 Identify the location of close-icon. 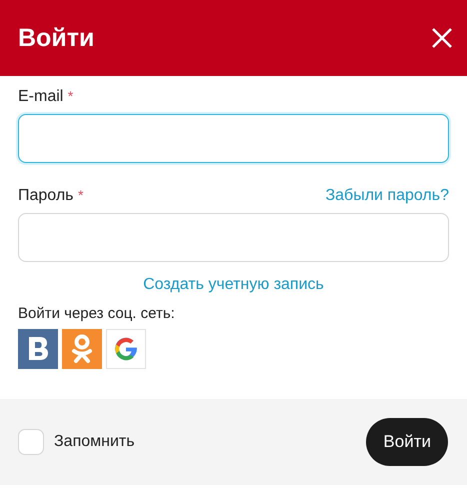
(442, 38).